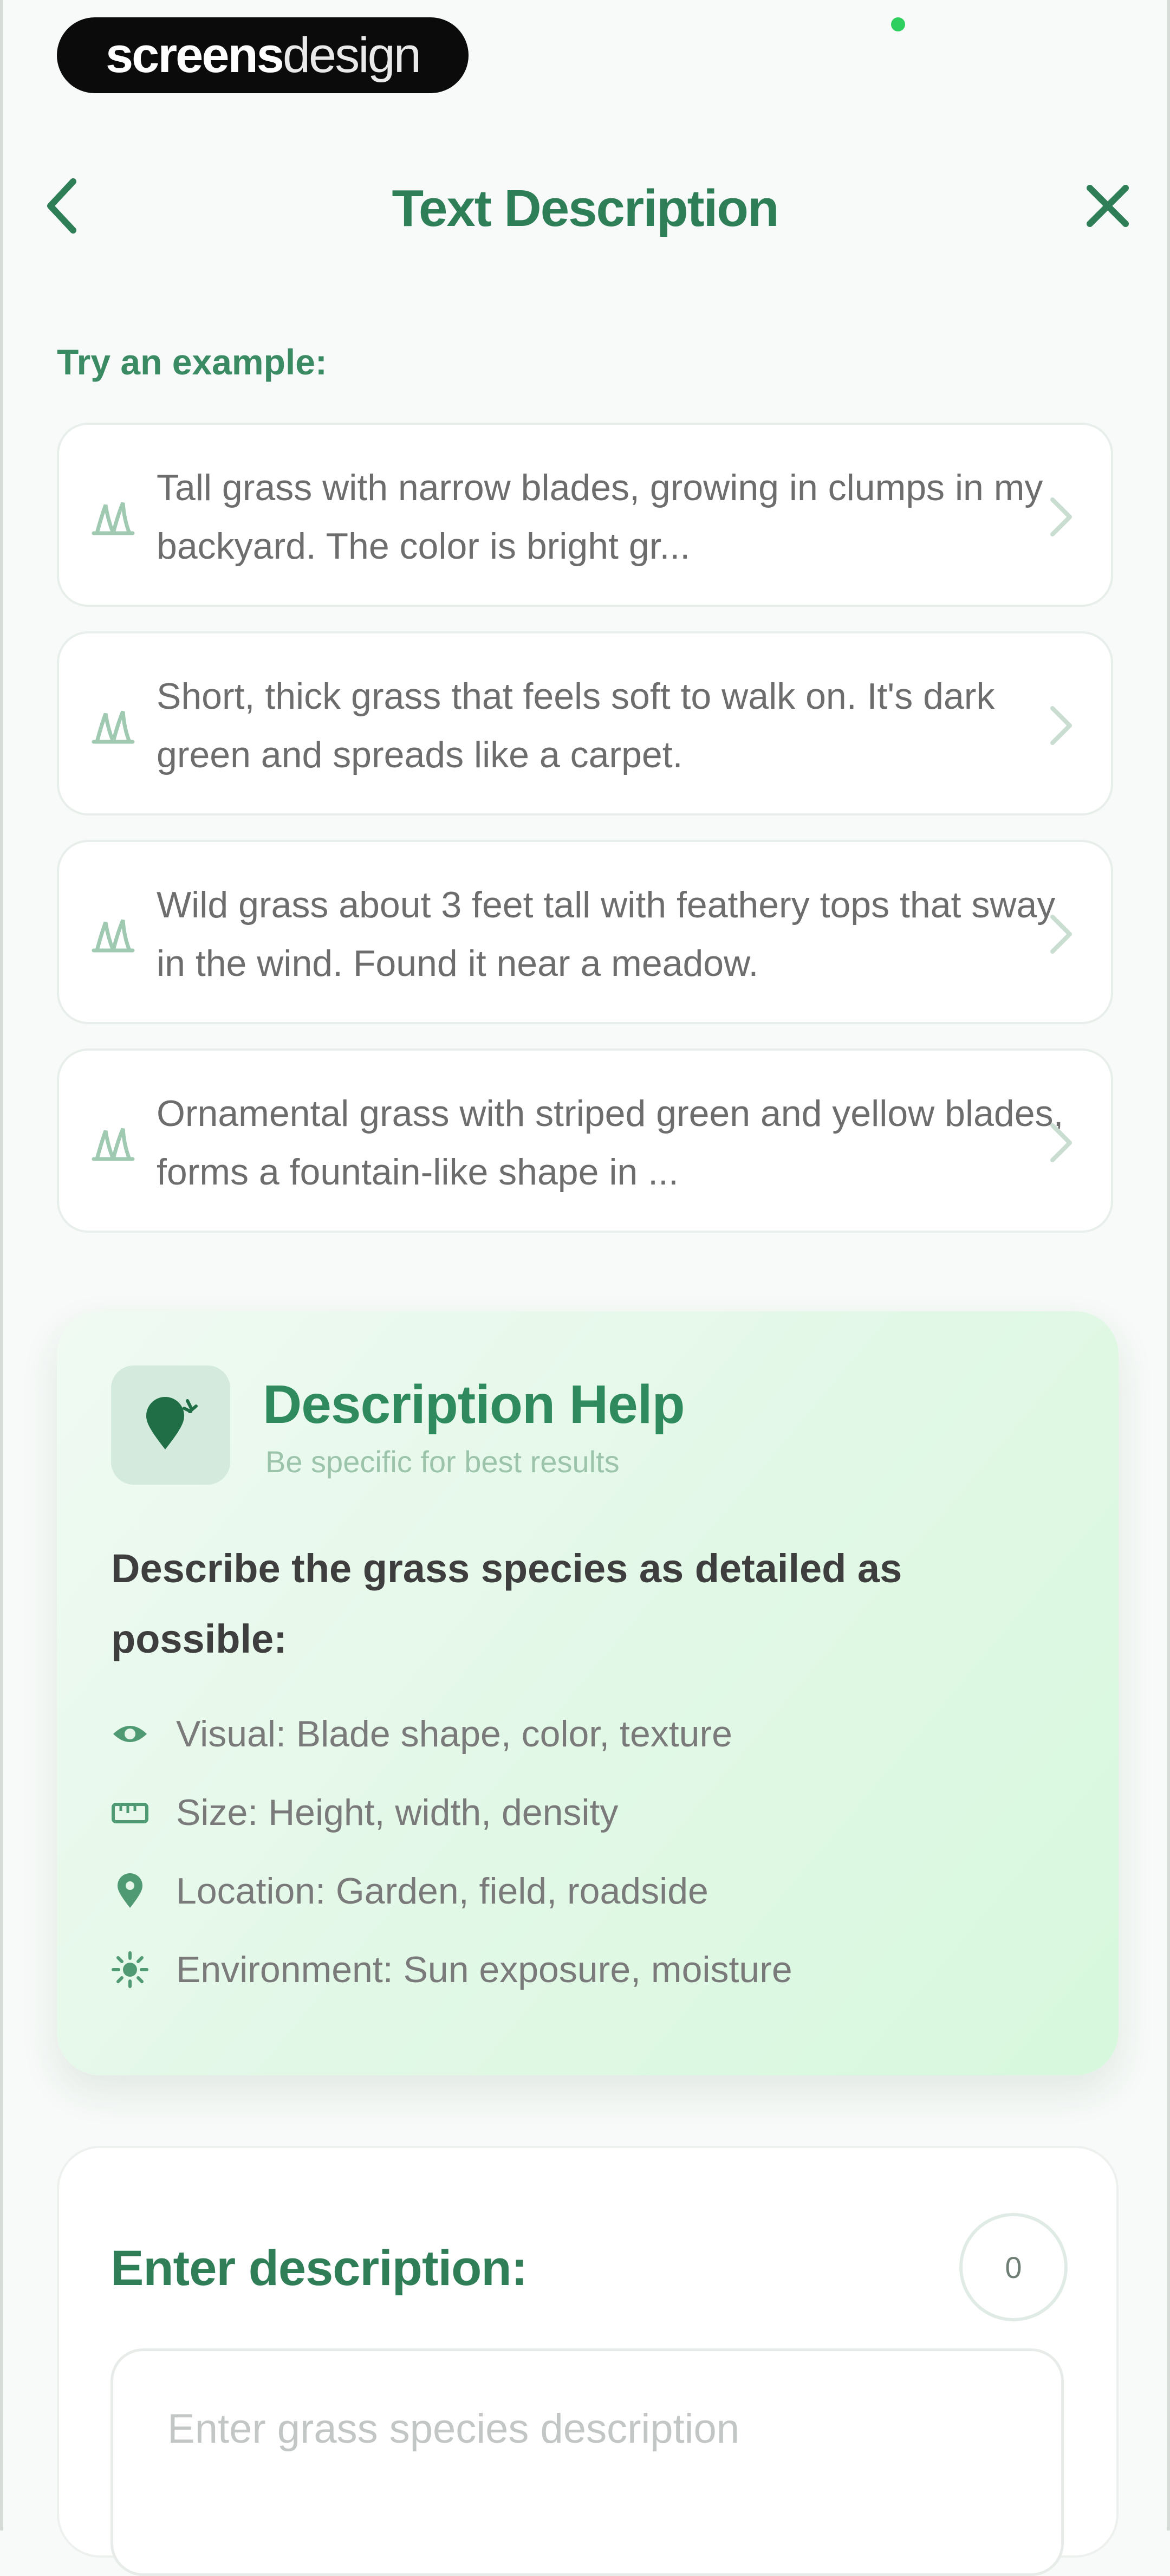 The height and width of the screenshot is (2576, 1170). Describe the element at coordinates (397, 1812) in the screenshot. I see `help-tip-label: Size: Height, width, density` at that location.